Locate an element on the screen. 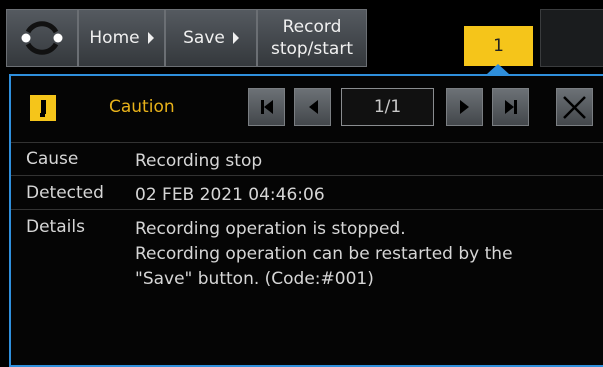 This screenshot has width=603, height=367. first-page-button is located at coordinates (266, 107).